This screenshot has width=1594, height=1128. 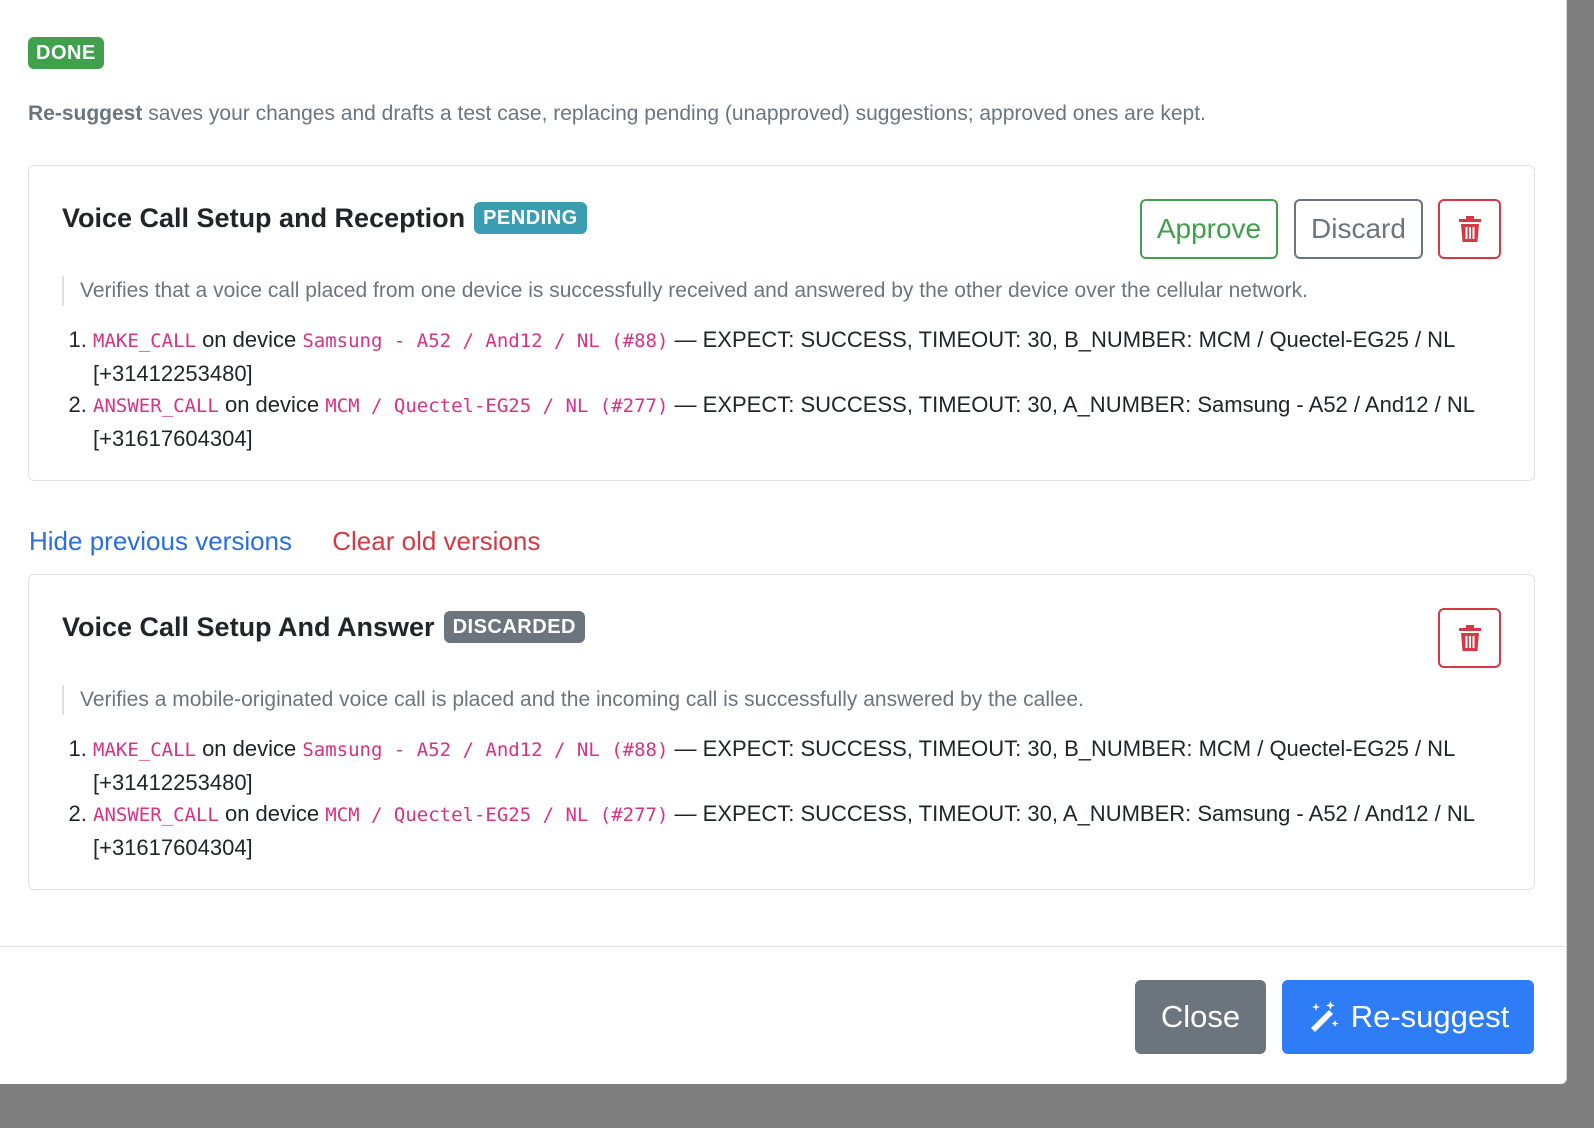 I want to click on clear-old-versions-link: Clear old versions, so click(x=436, y=541).